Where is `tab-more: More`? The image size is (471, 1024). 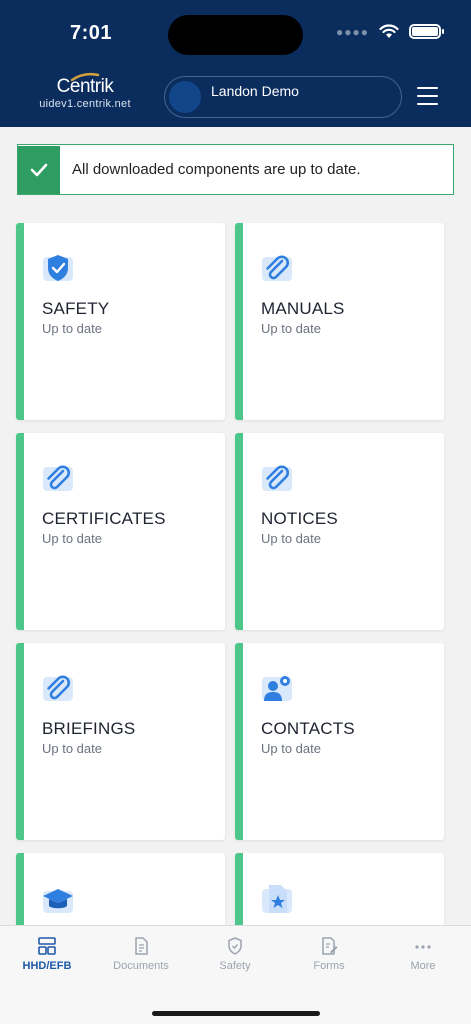
tab-more: More is located at coordinates (423, 954).